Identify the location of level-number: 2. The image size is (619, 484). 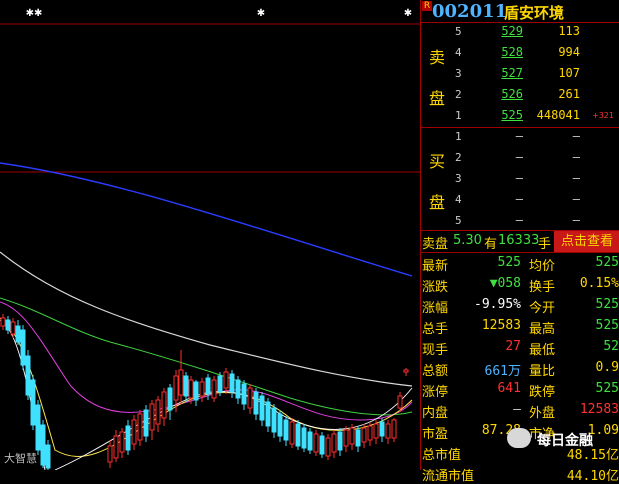
(458, 157).